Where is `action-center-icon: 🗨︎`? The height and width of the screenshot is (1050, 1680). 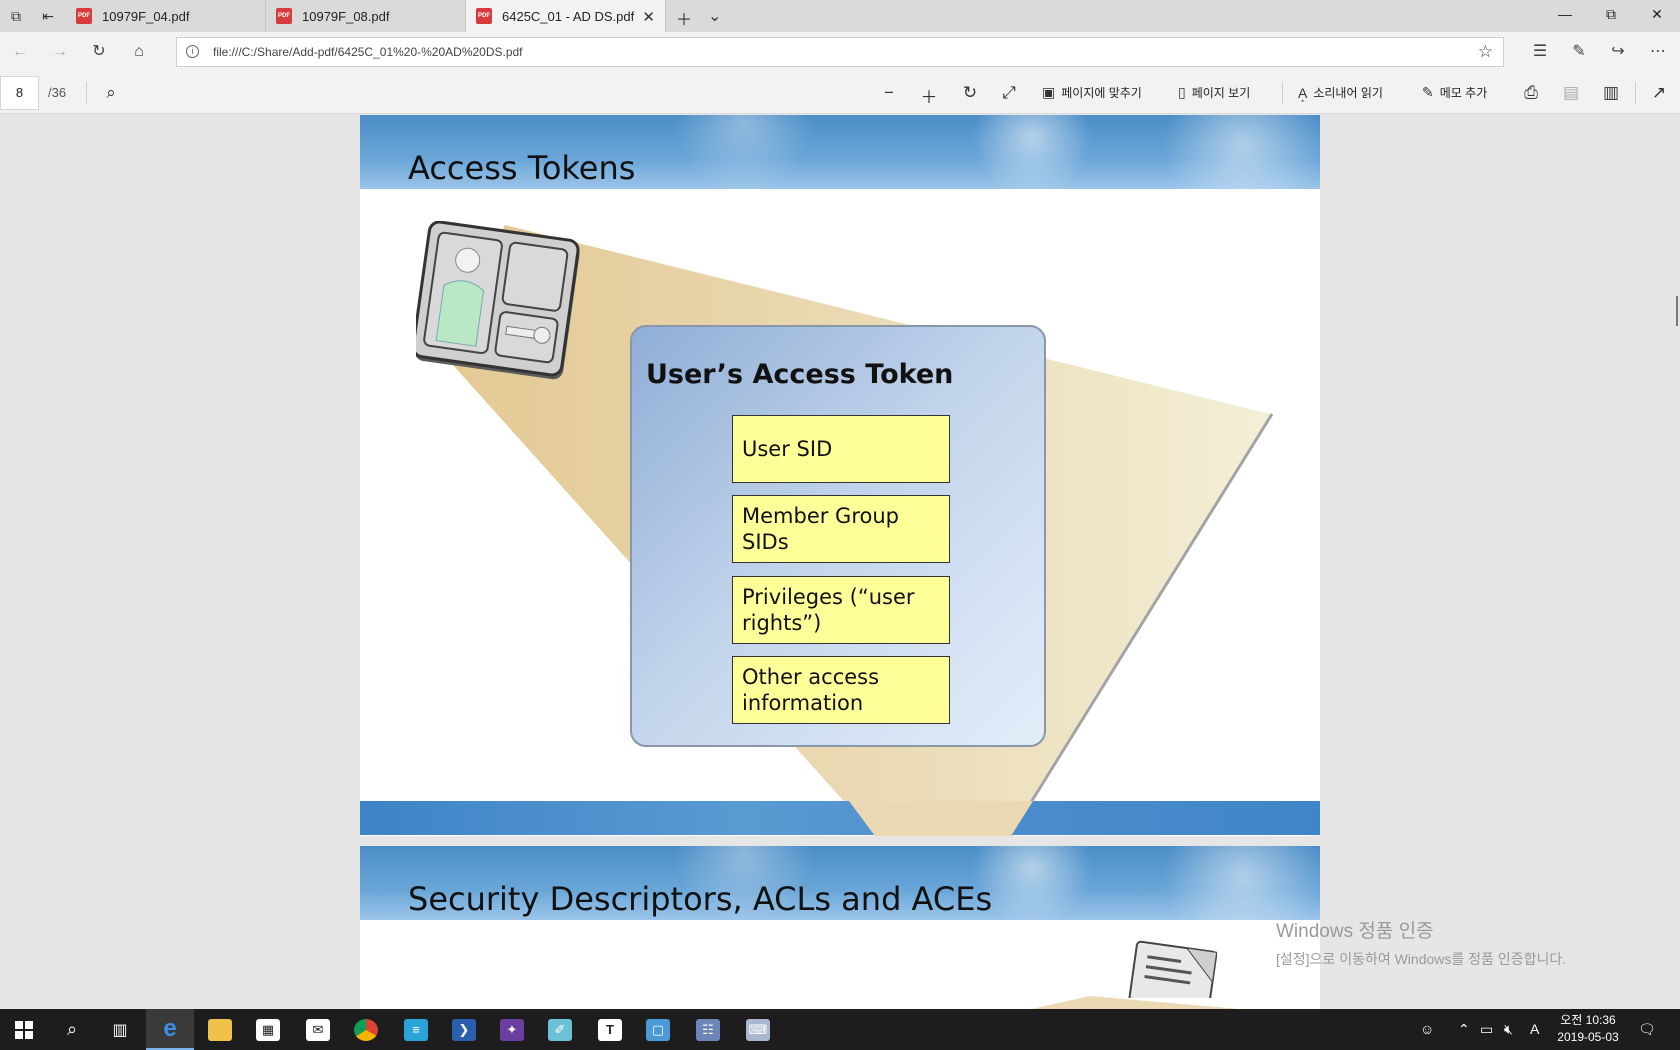
action-center-icon: 🗨︎ is located at coordinates (1647, 1029).